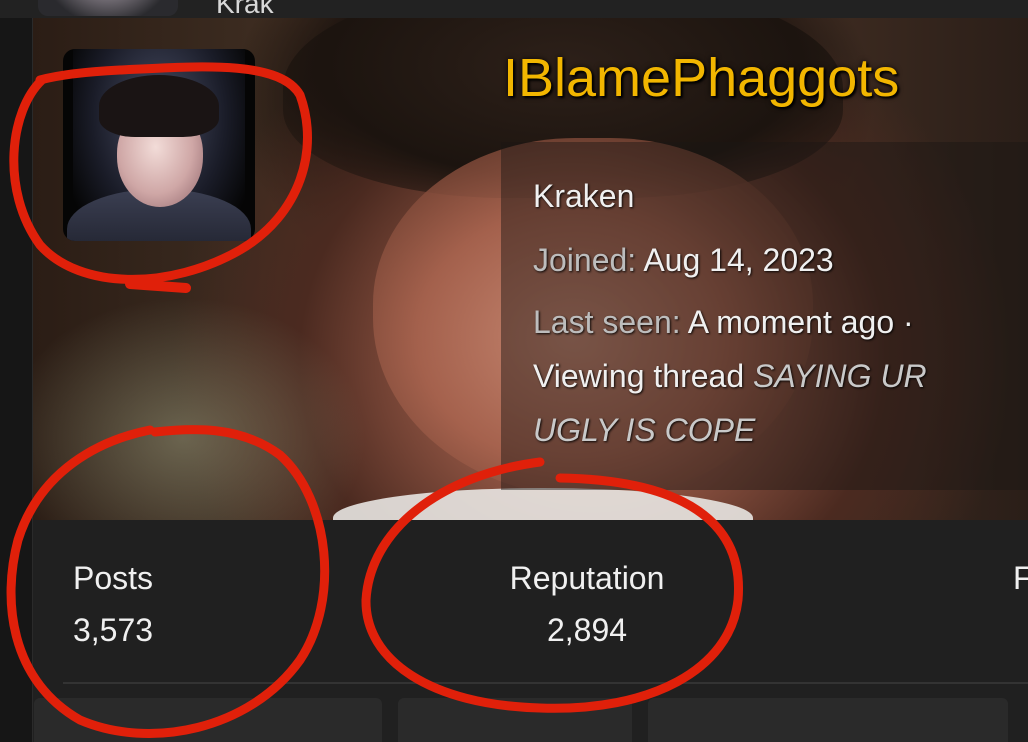  Describe the element at coordinates (800, 322) in the screenshot. I see `last-seen-value: A moment ago ·` at that location.